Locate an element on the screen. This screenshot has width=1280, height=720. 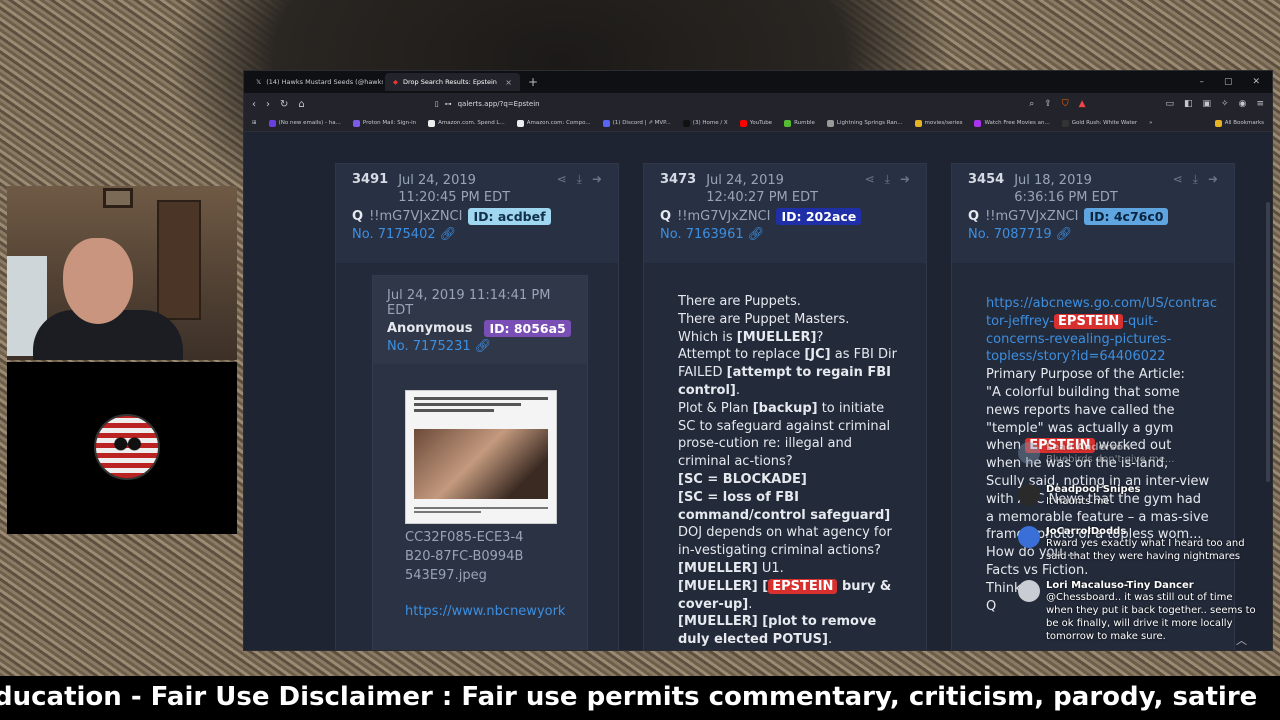
search-highlight: EPSTEIN is located at coordinates (1089, 321).